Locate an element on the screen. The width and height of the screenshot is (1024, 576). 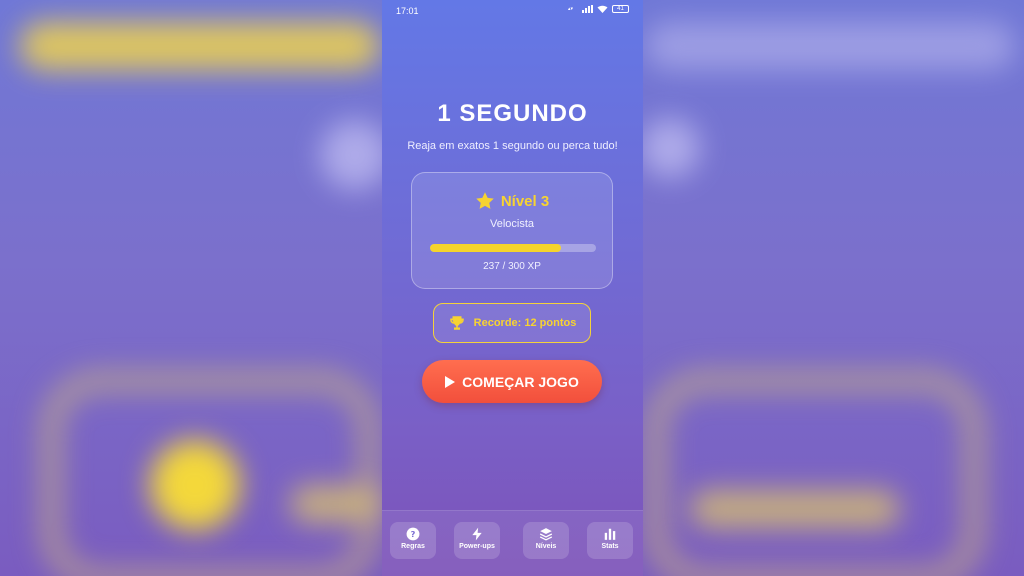
nav-item-niveis: Níveis is located at coordinates (546, 540).